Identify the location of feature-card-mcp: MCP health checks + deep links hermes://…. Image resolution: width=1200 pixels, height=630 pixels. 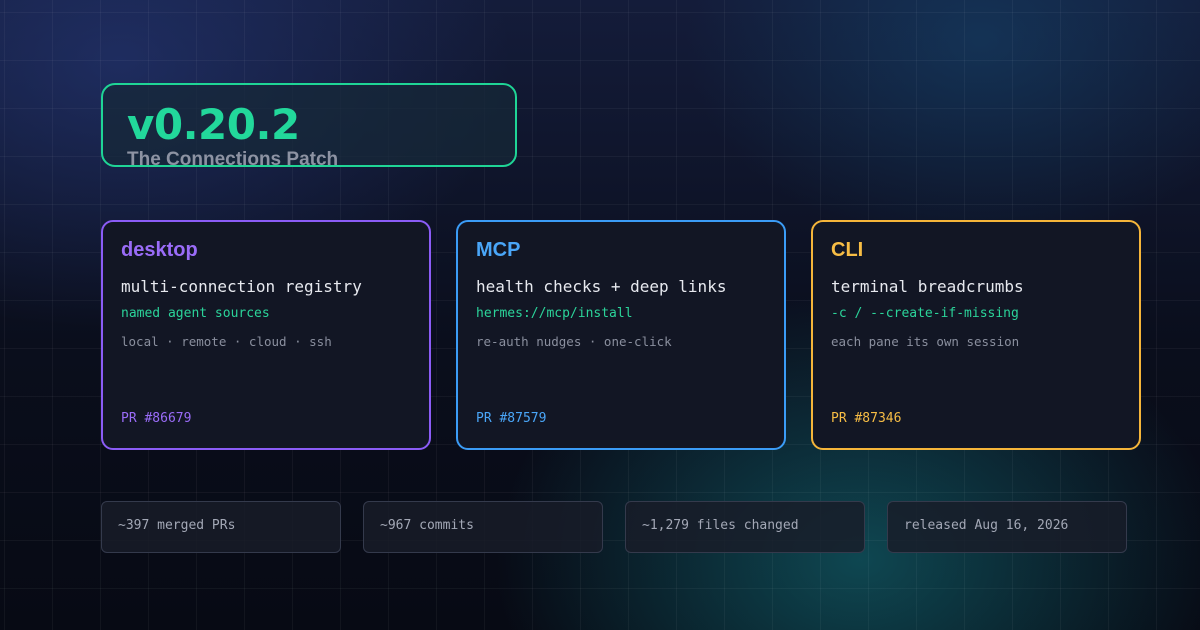
(621, 335).